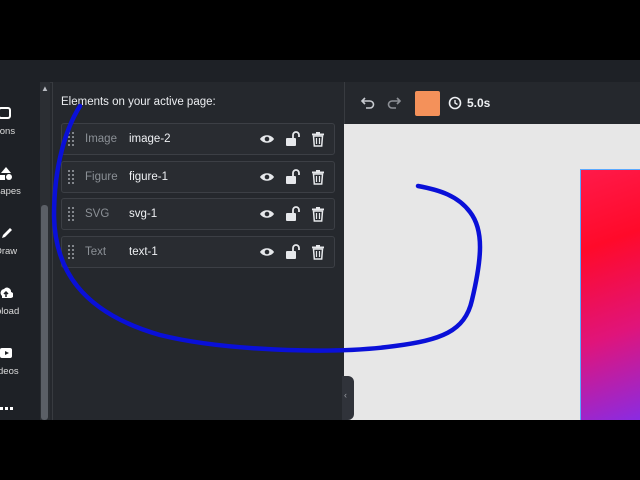  Describe the element at coordinates (6, 408) in the screenshot. I see `grid-icon` at that location.